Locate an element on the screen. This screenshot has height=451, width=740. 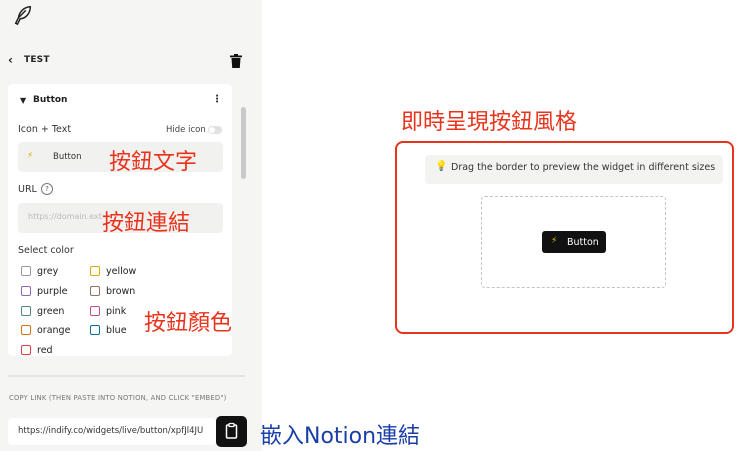
page-title: TEST is located at coordinates (37, 60).